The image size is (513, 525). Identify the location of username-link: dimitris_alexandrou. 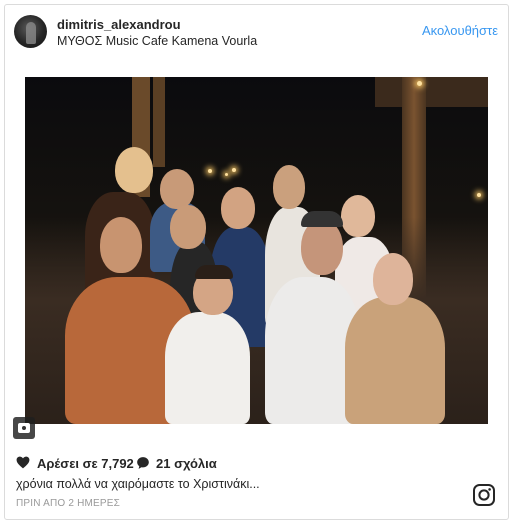
(119, 24).